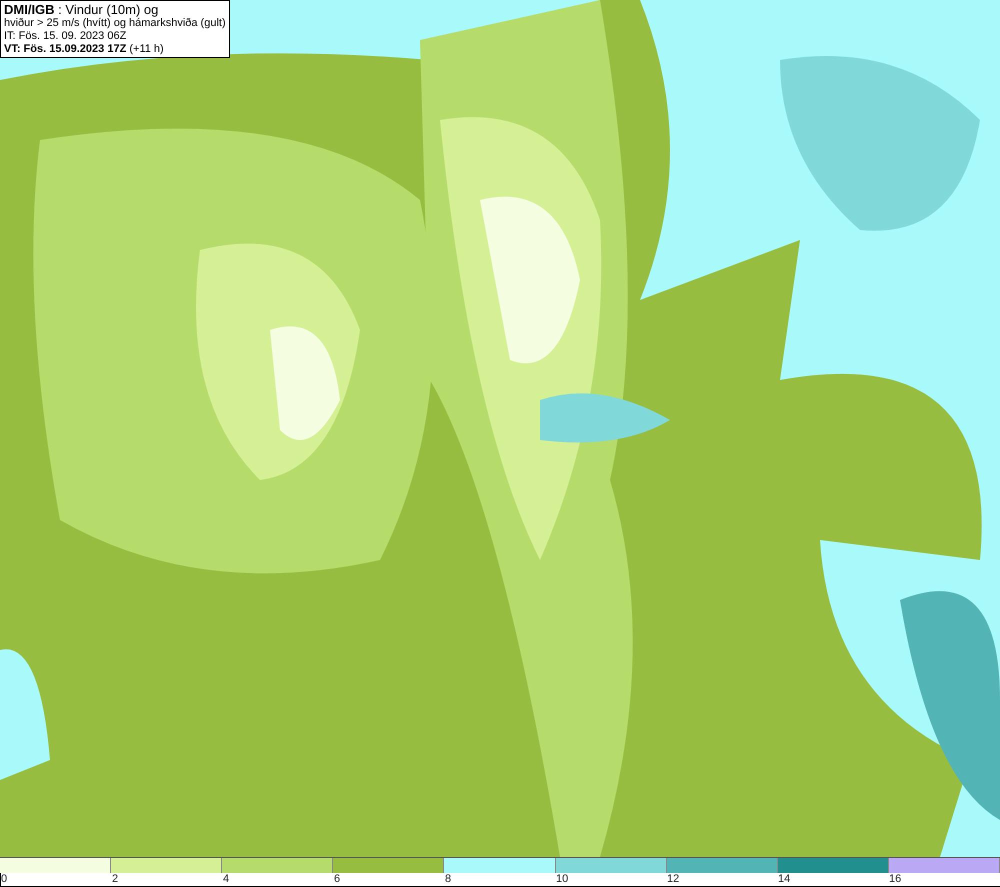 This screenshot has height=887, width=1000. I want to click on legend-label: 12, so click(673, 879).